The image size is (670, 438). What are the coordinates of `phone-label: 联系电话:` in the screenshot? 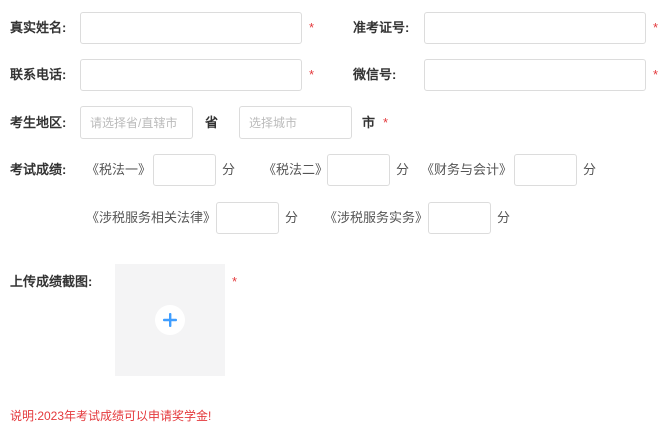 It's located at (38, 74).